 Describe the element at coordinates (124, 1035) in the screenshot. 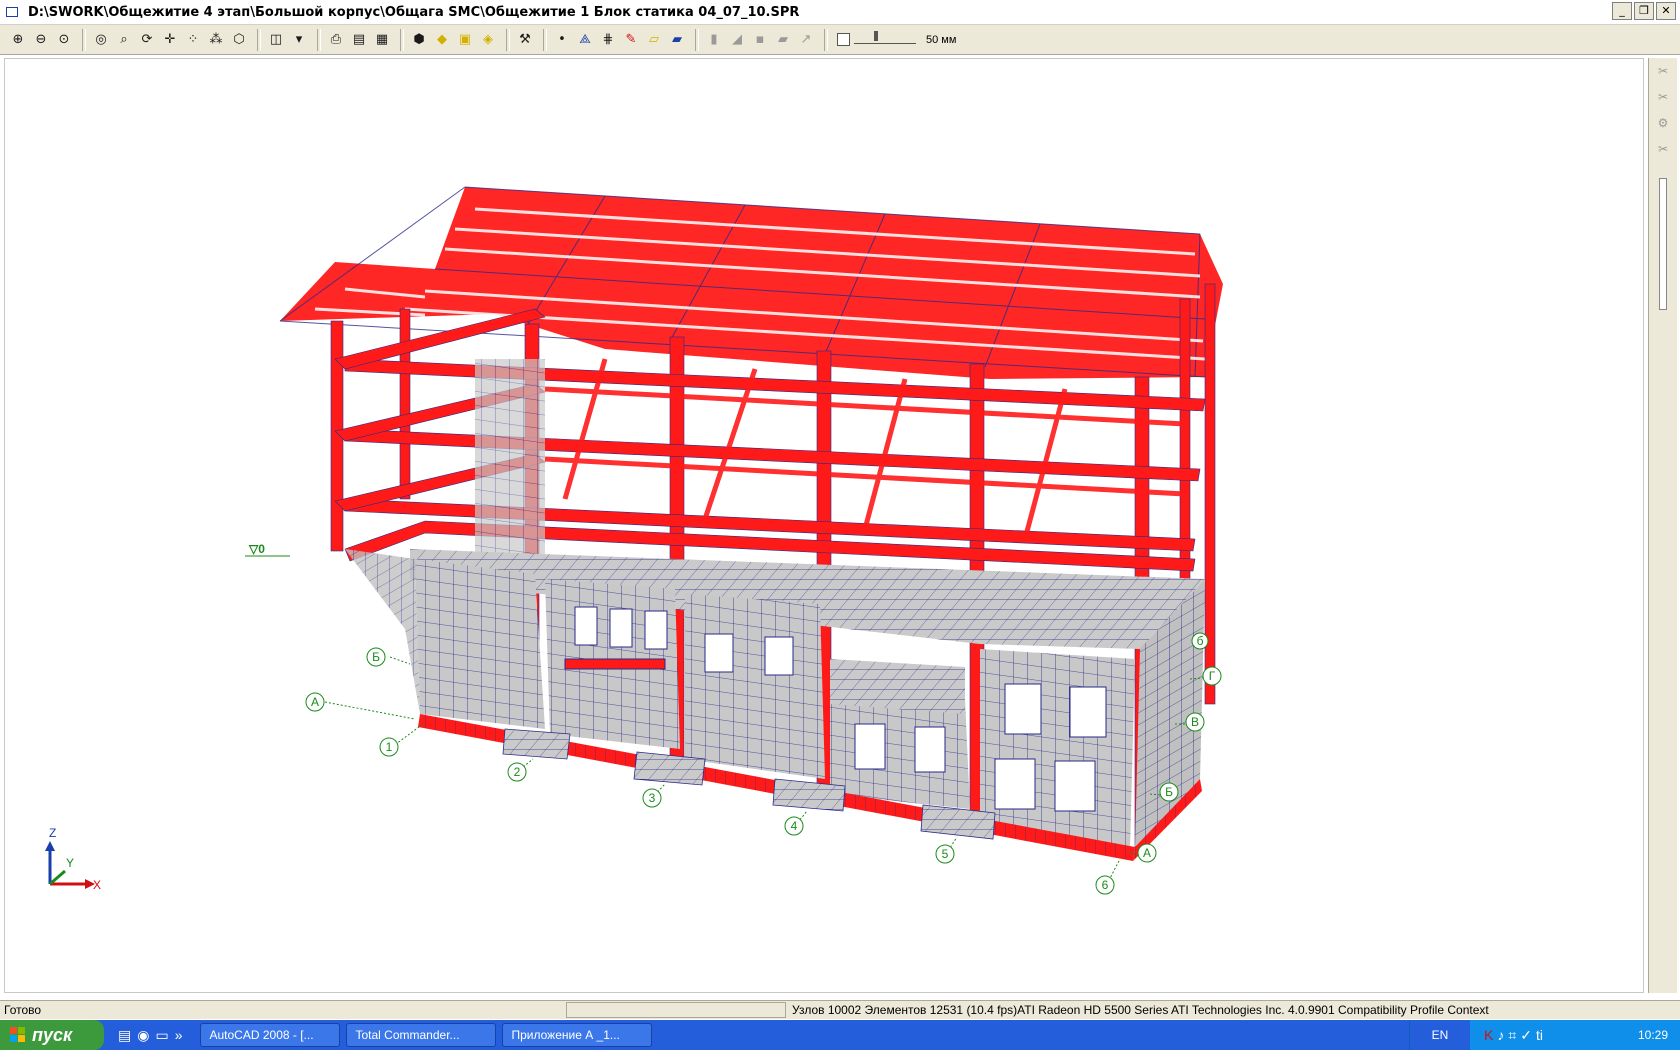

I see `document-icon: ▤` at that location.